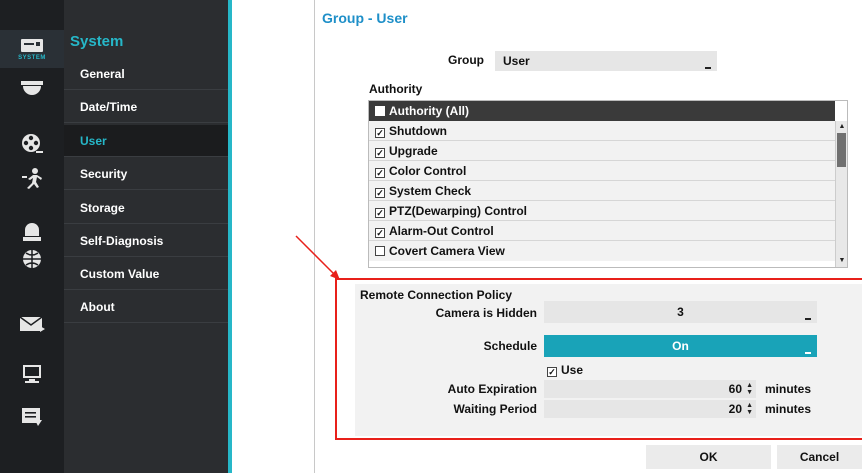 The image size is (862, 473). What do you see at coordinates (146, 174) in the screenshot?
I see `menu-item-security: Security` at bounding box center [146, 174].